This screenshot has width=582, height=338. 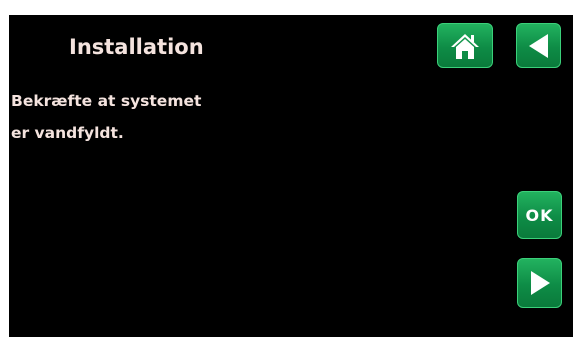 I want to click on next-button, so click(x=539, y=283).